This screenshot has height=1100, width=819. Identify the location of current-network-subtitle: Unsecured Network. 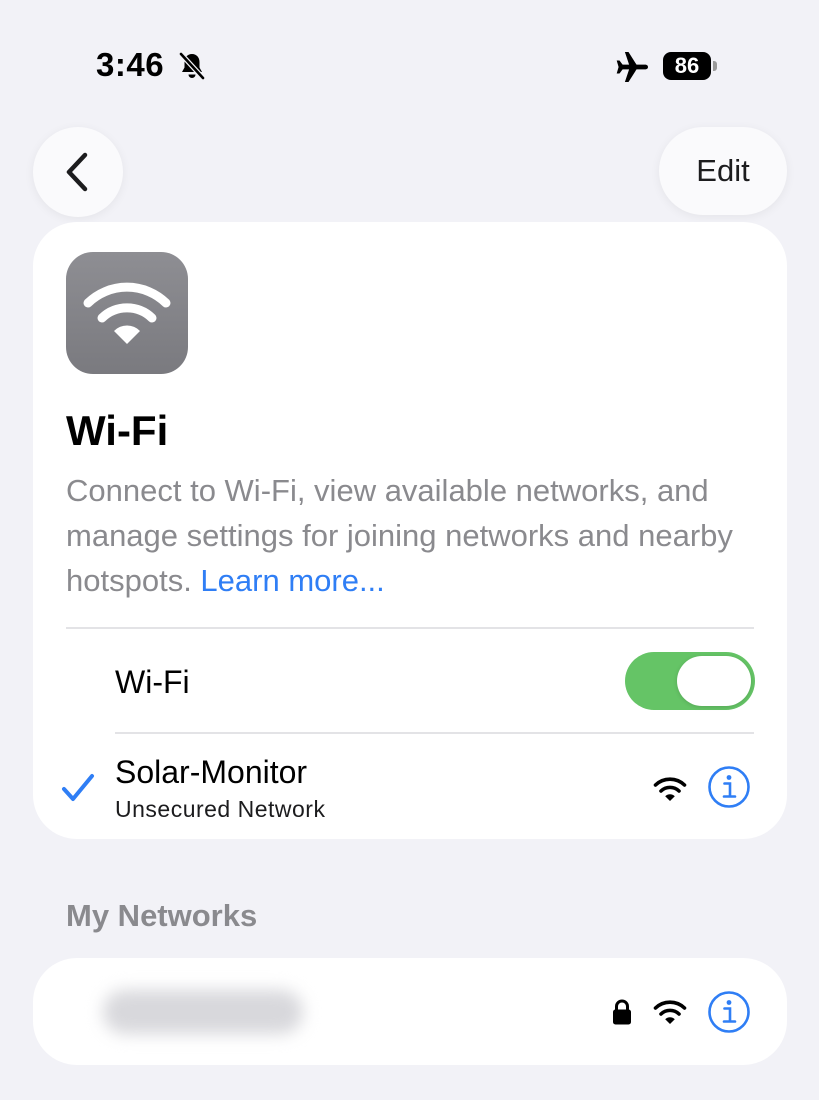
(220, 809).